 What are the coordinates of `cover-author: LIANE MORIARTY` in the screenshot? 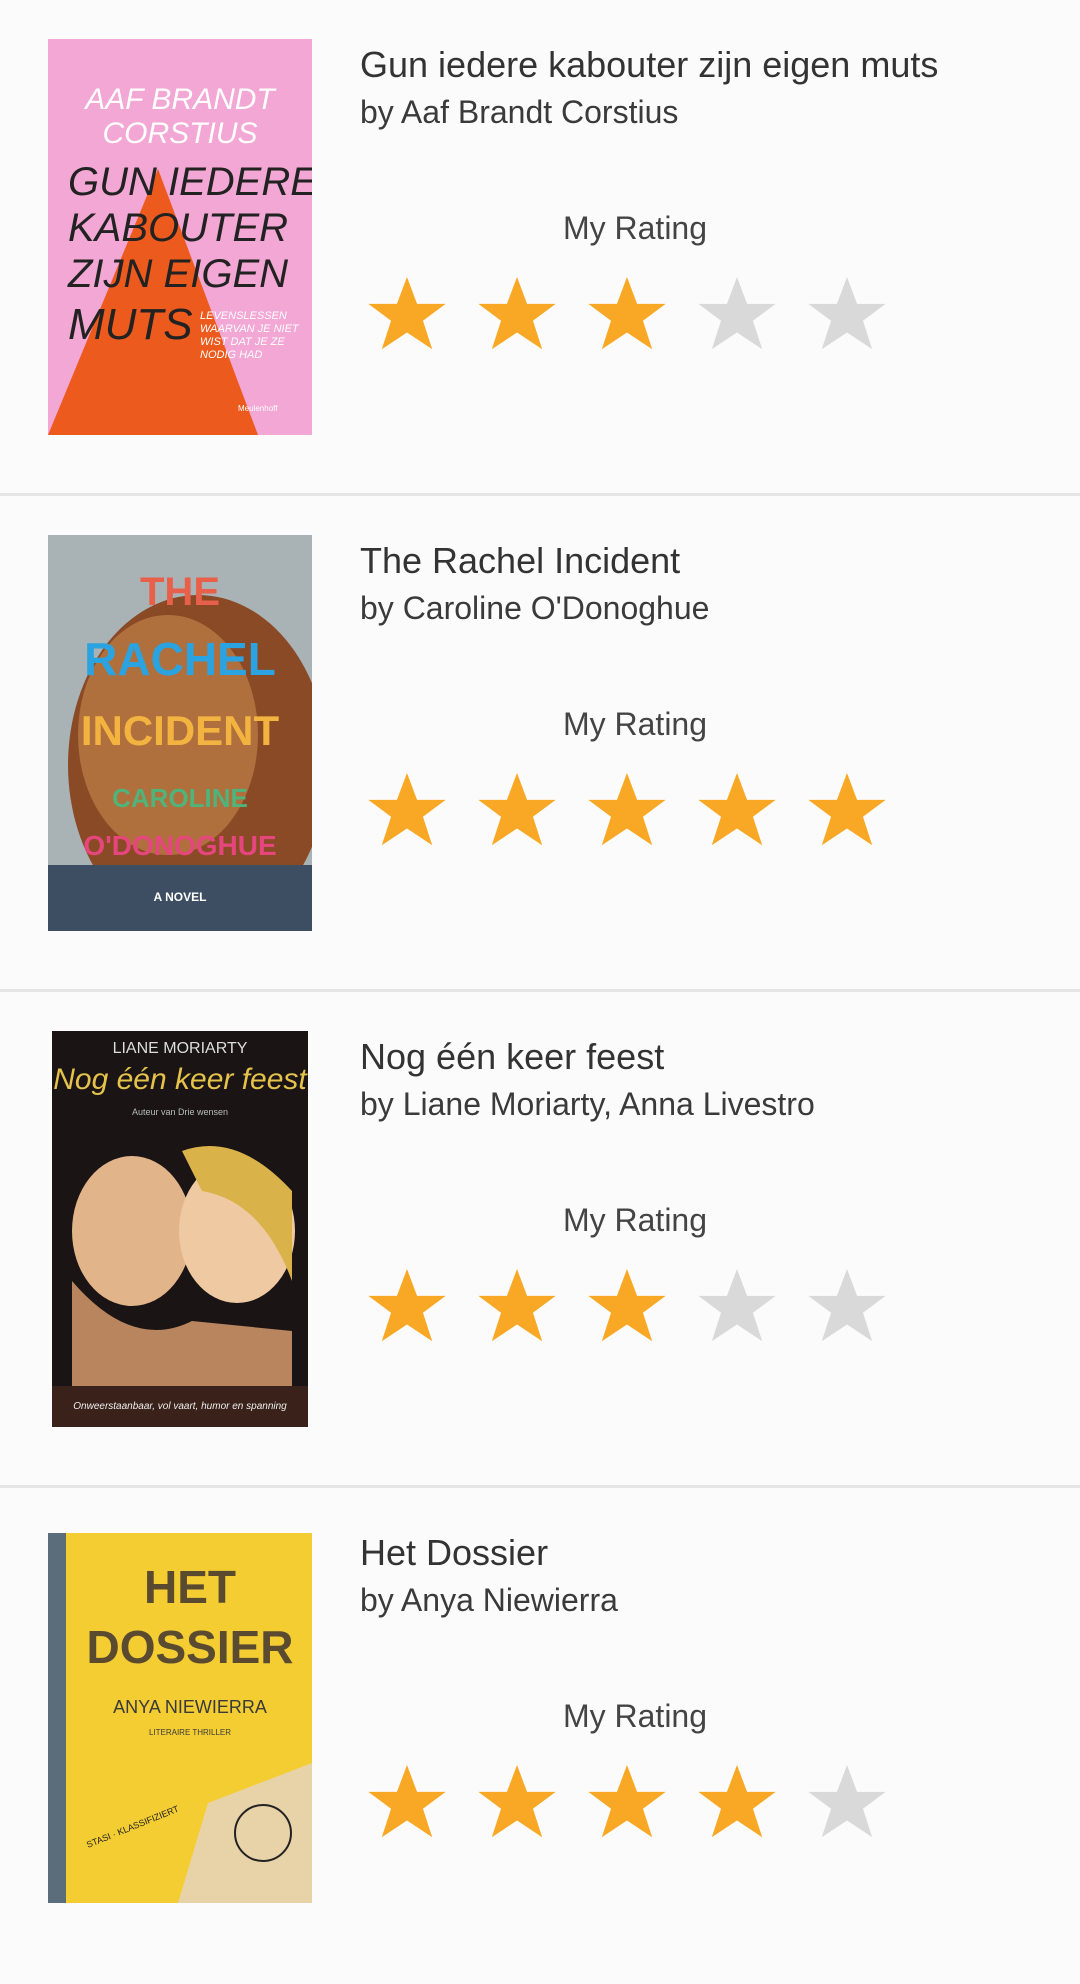 It's located at (180, 1048).